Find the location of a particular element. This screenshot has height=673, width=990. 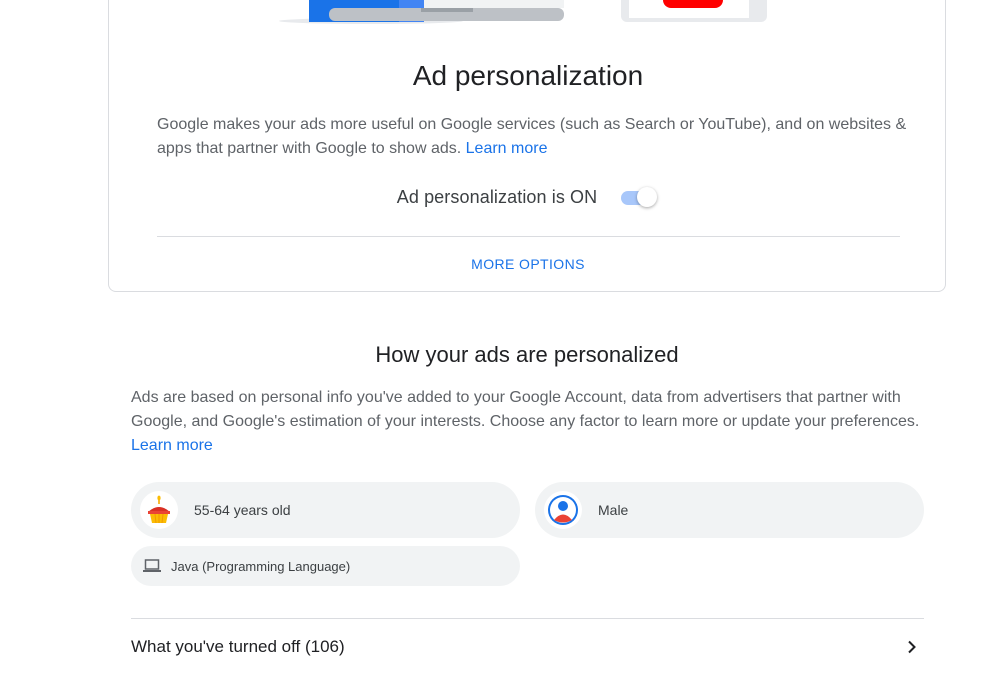

factor-label: Java (Programming Language) is located at coordinates (261, 566).